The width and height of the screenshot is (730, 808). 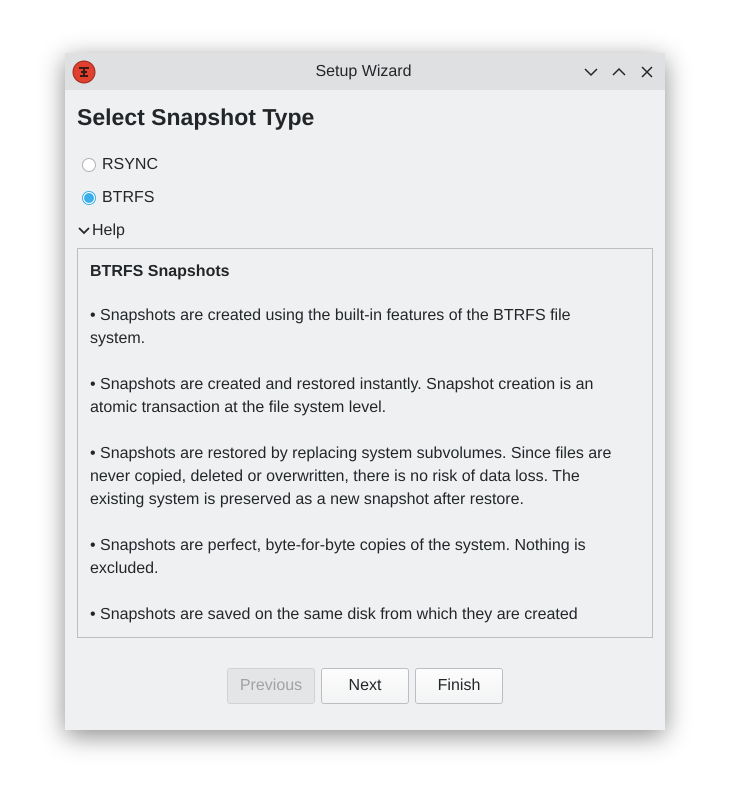 I want to click on help-paragraph: • Snapshots are created using the built-in features of the BTRFS file system., so click(x=331, y=327).